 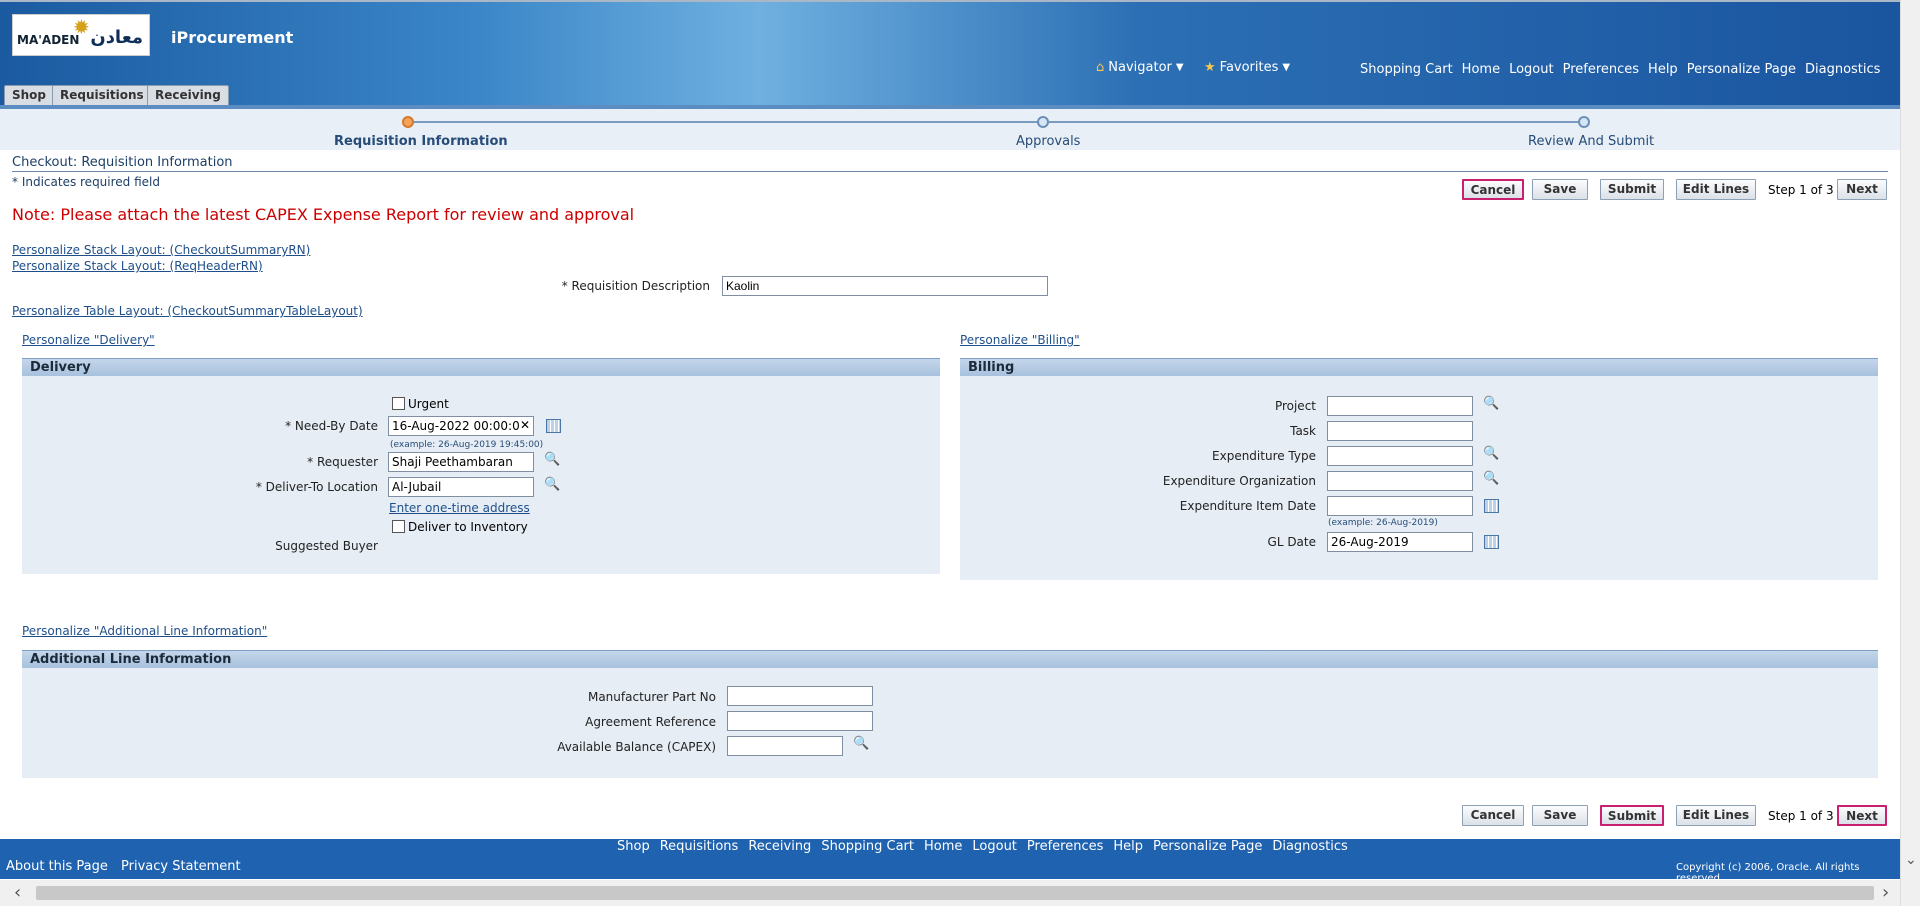 I want to click on train-step-review-and-submit: Review And Submit, so click(x=1591, y=141).